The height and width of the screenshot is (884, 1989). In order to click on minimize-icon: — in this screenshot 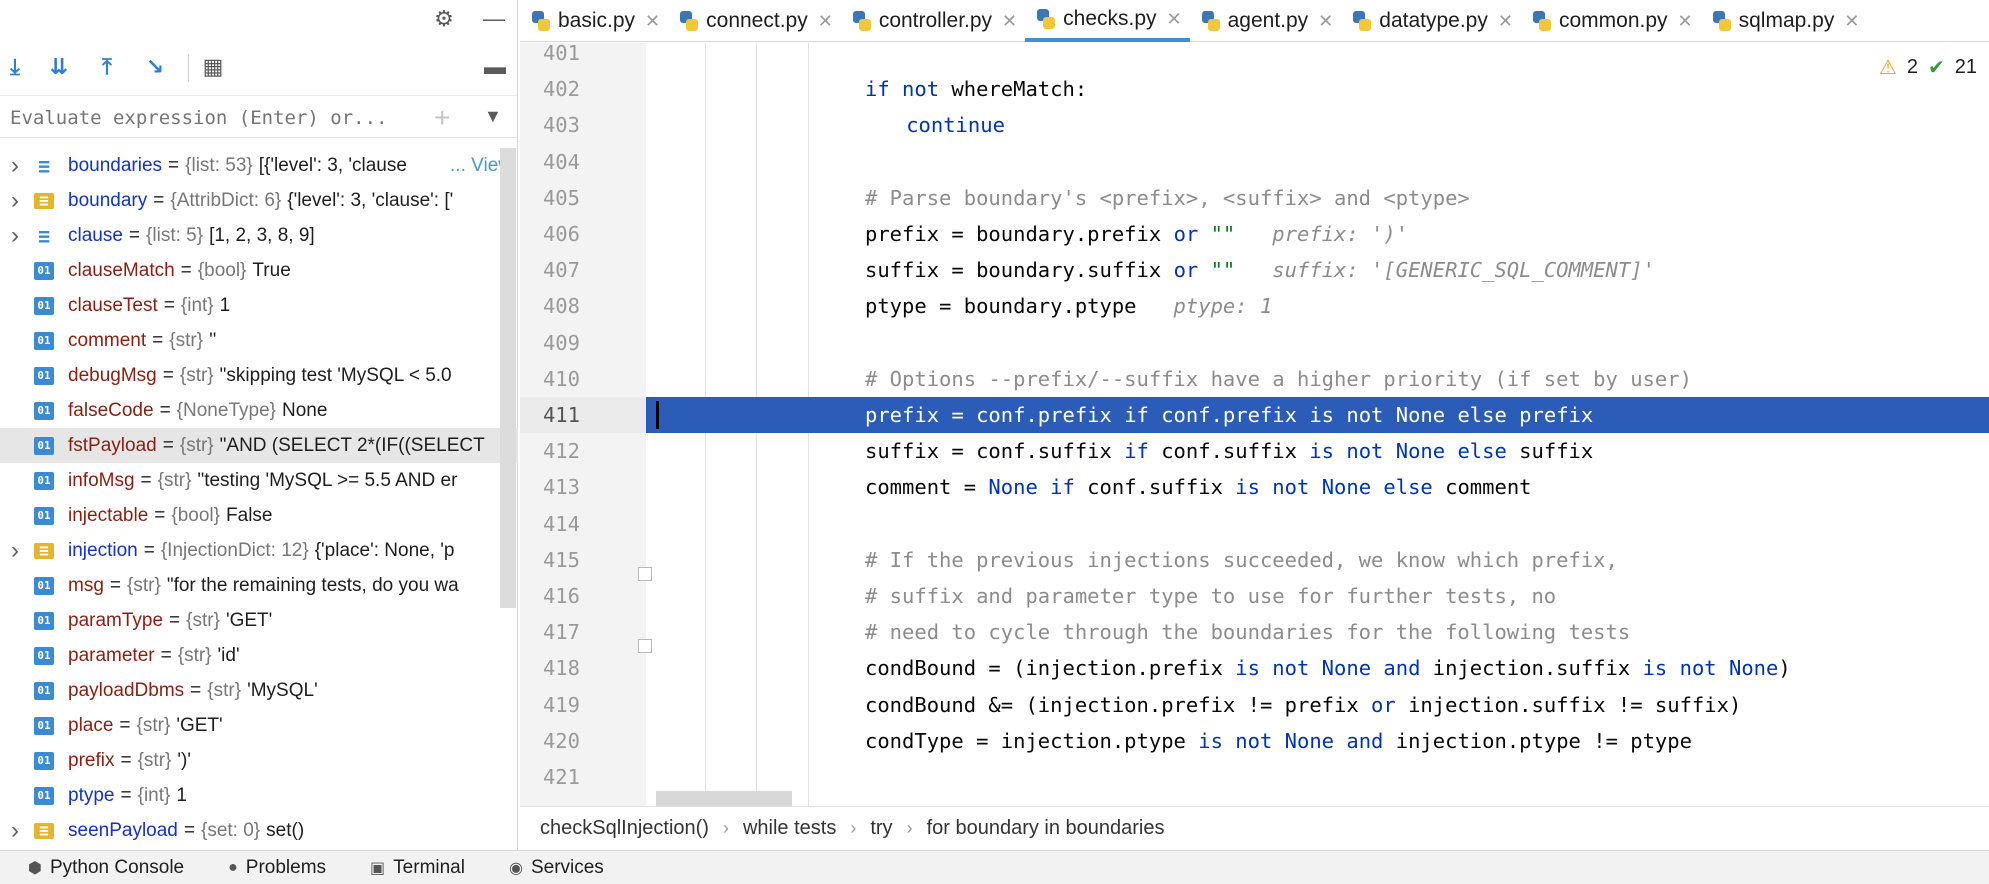, I will do `click(494, 18)`.